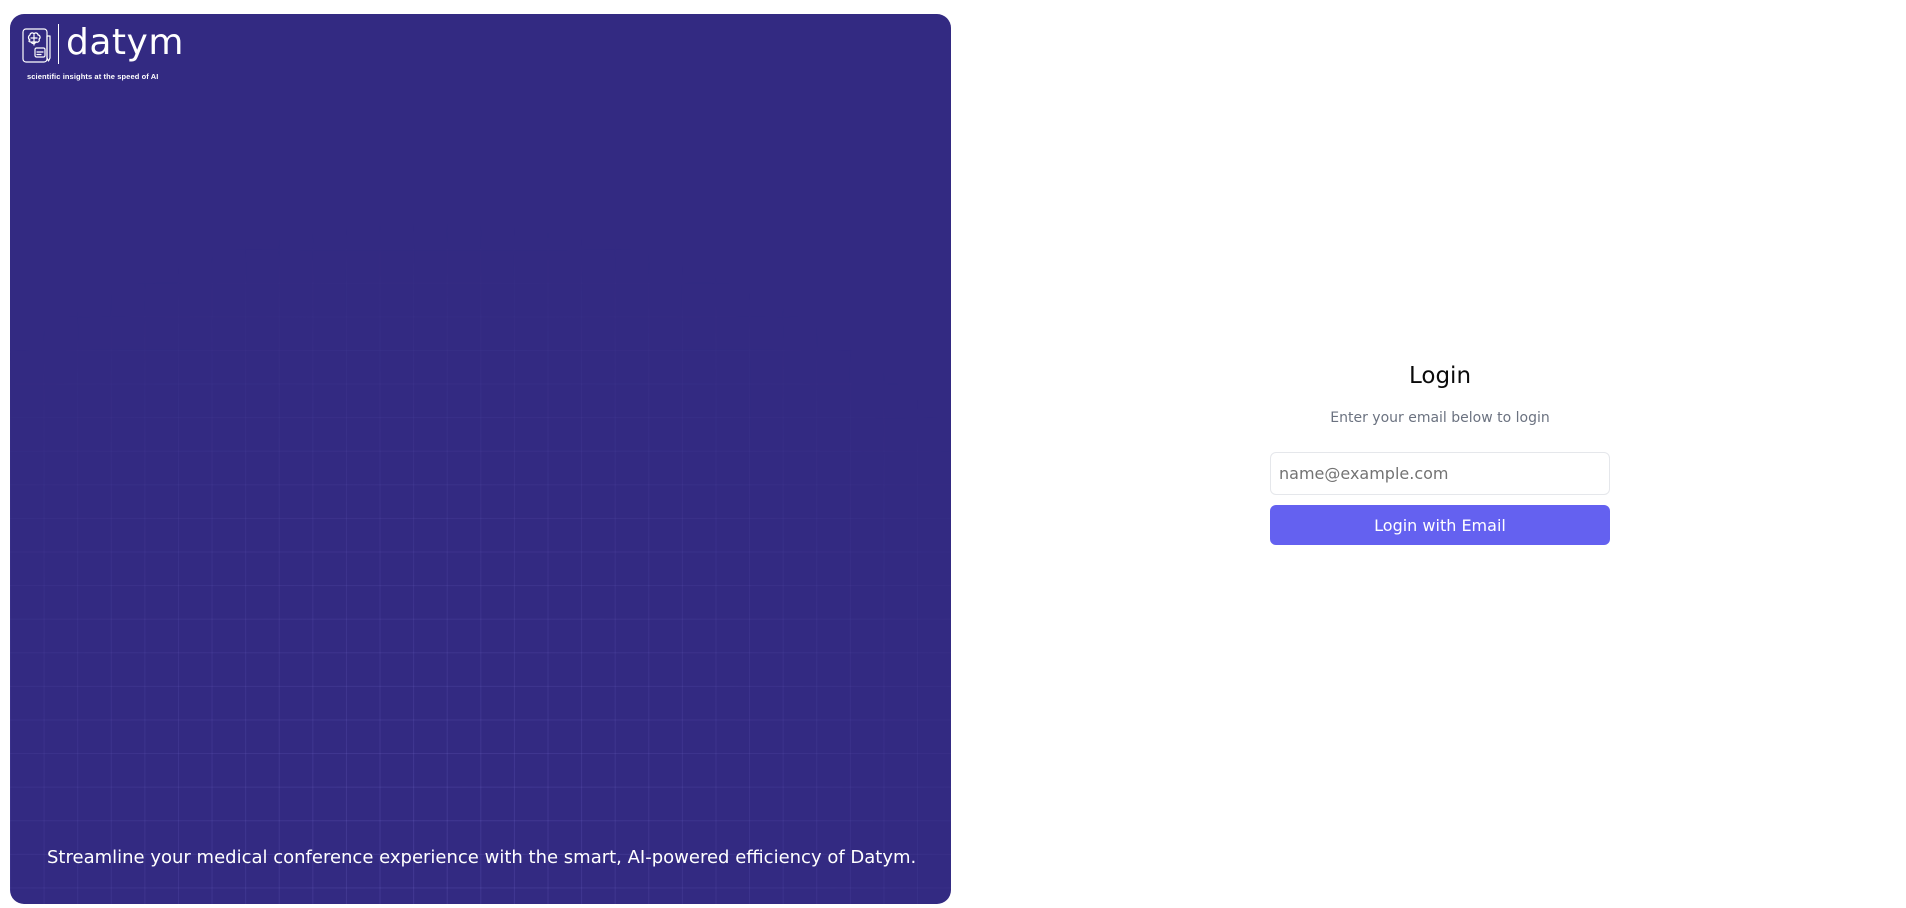 Image resolution: width=1906 pixels, height=908 pixels. I want to click on logo-tagline: scientific insights at the speed of AI, so click(93, 76).